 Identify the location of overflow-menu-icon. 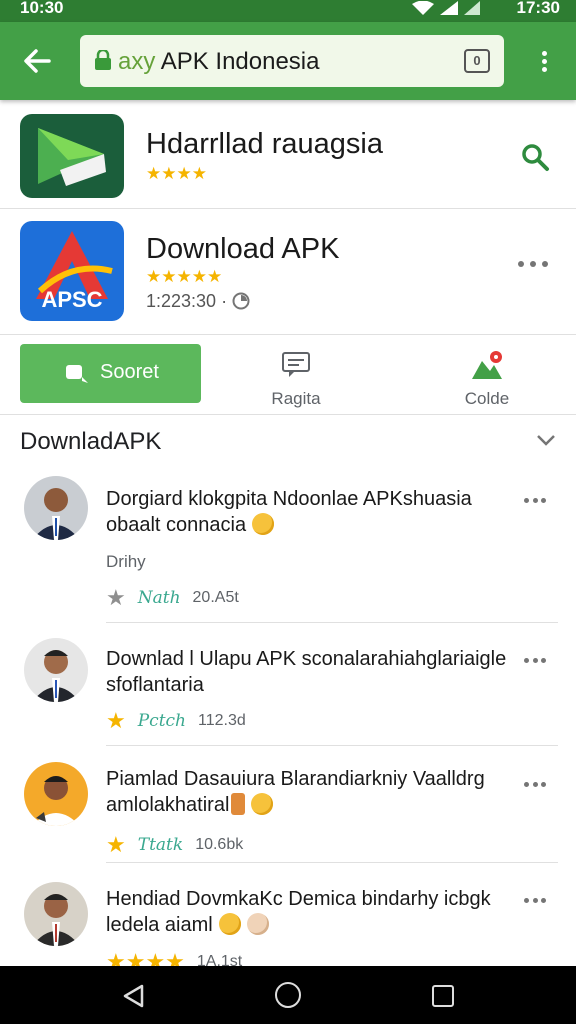
(544, 63).